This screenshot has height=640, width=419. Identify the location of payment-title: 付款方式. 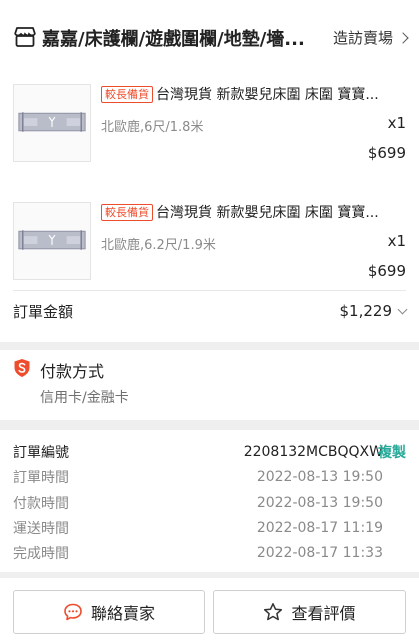
(72, 371).